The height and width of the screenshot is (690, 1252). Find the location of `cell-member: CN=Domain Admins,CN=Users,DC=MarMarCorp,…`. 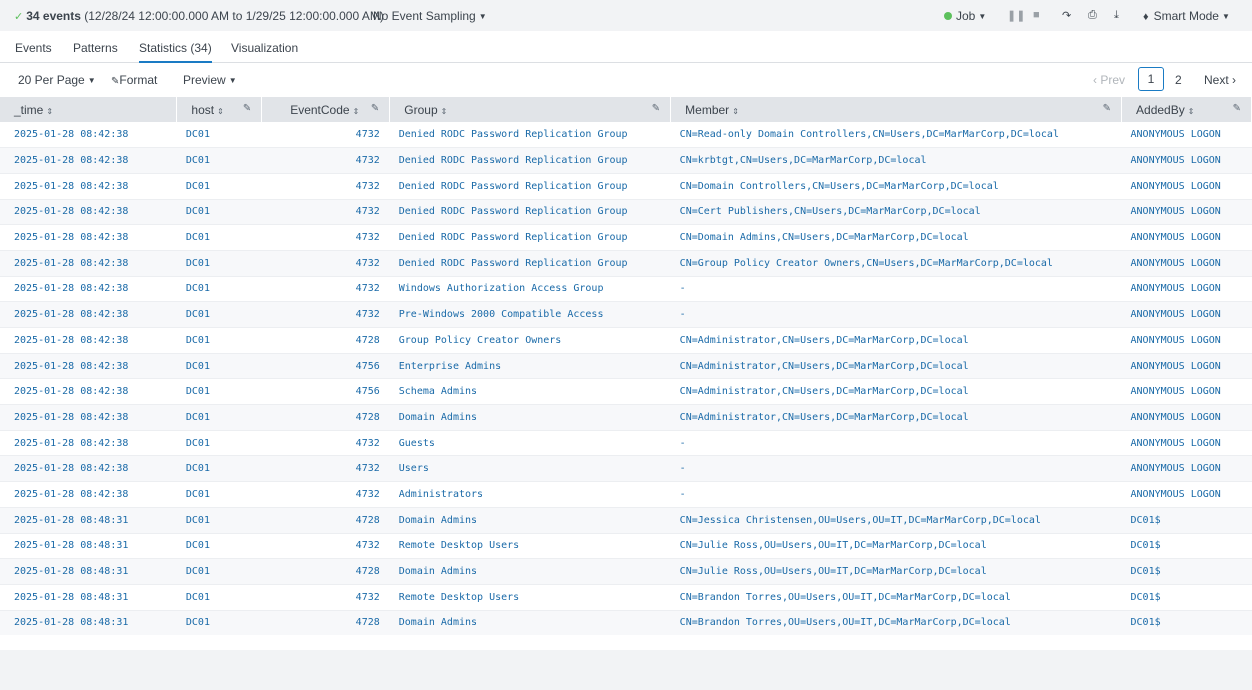

cell-member: CN=Domain Admins,CN=Users,DC=MarMarCorp,… is located at coordinates (896, 237).